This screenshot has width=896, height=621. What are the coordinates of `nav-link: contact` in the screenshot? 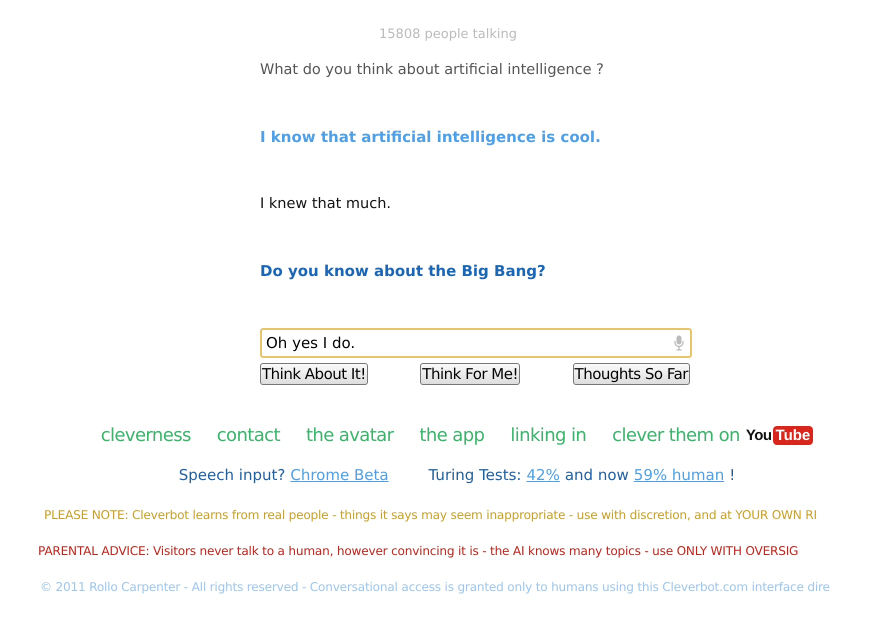 It's located at (248, 435).